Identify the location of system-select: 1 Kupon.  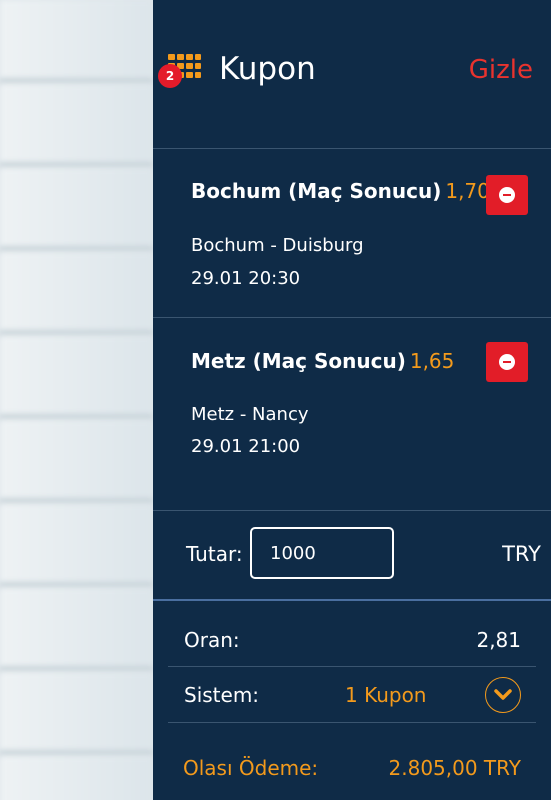
(385, 695).